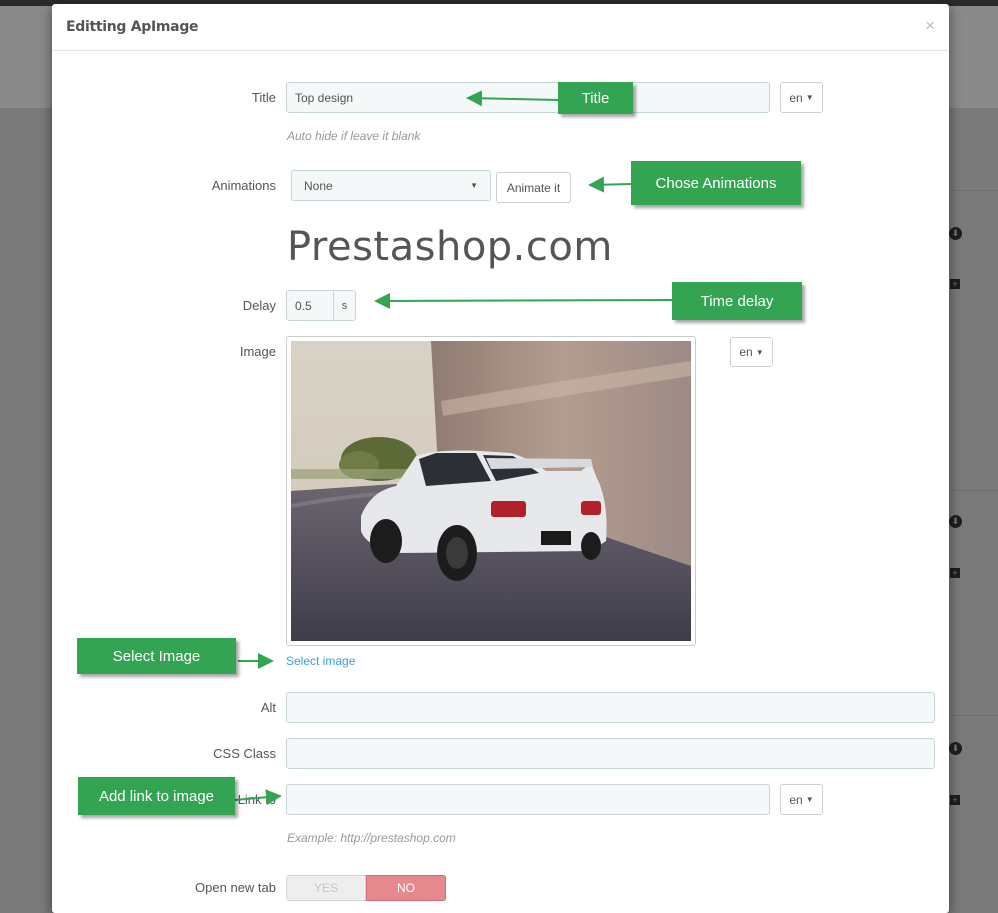 The image size is (998, 913). What do you see at coordinates (533, 187) in the screenshot?
I see `animate-it-button: Animate it` at bounding box center [533, 187].